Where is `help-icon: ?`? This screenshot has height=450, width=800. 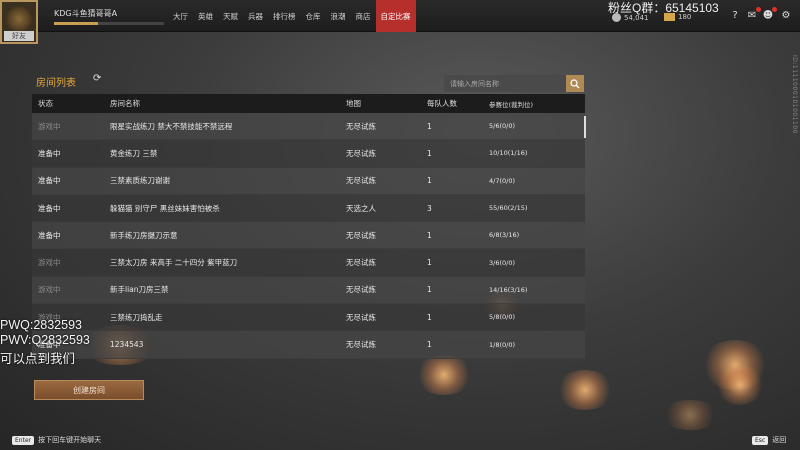 help-icon: ? is located at coordinates (735, 16).